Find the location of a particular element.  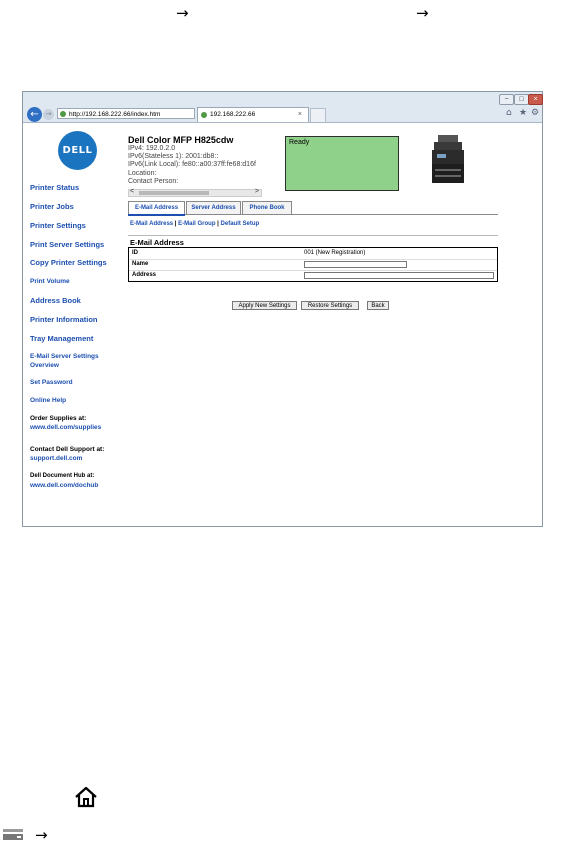

sidebar-item-email-line2: Overview is located at coordinates (44, 365).